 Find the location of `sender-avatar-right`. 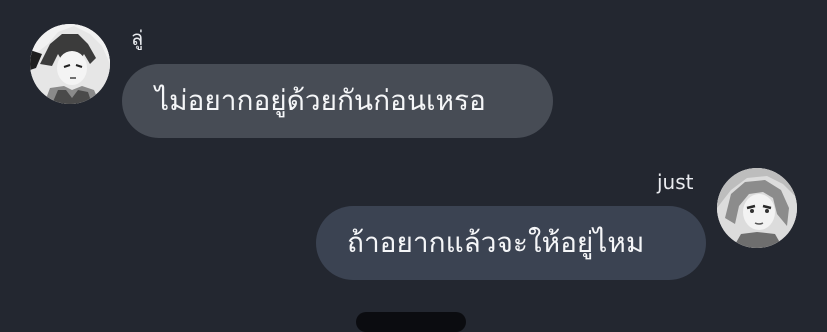

sender-avatar-right is located at coordinates (757, 208).